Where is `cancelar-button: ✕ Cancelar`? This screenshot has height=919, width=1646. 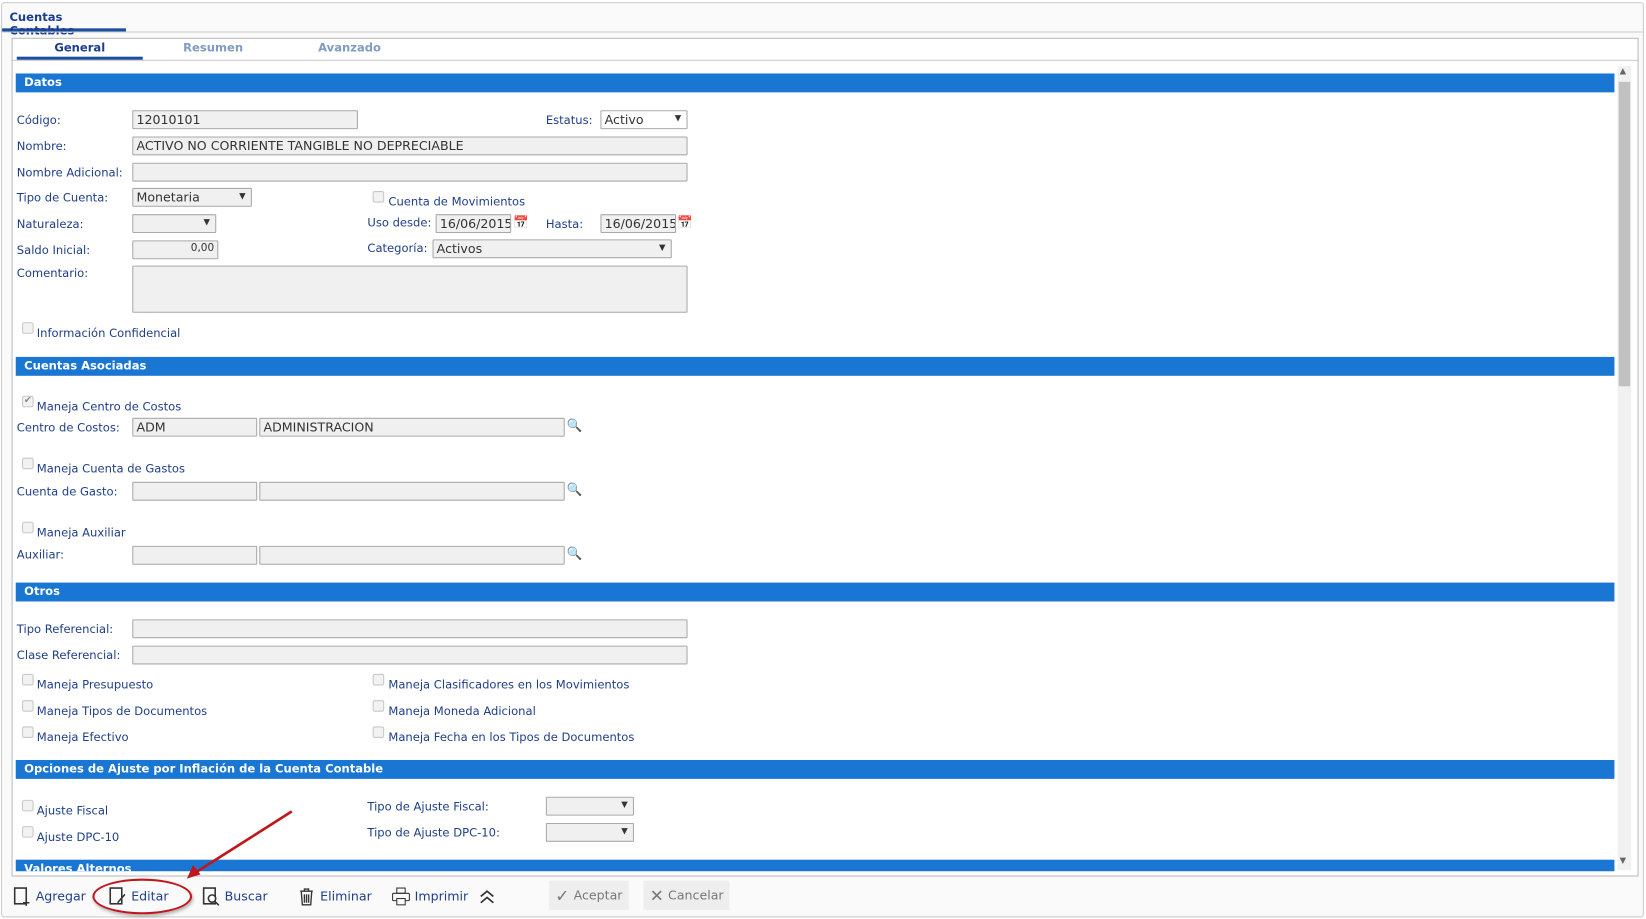 cancelar-button: ✕ Cancelar is located at coordinates (686, 895).